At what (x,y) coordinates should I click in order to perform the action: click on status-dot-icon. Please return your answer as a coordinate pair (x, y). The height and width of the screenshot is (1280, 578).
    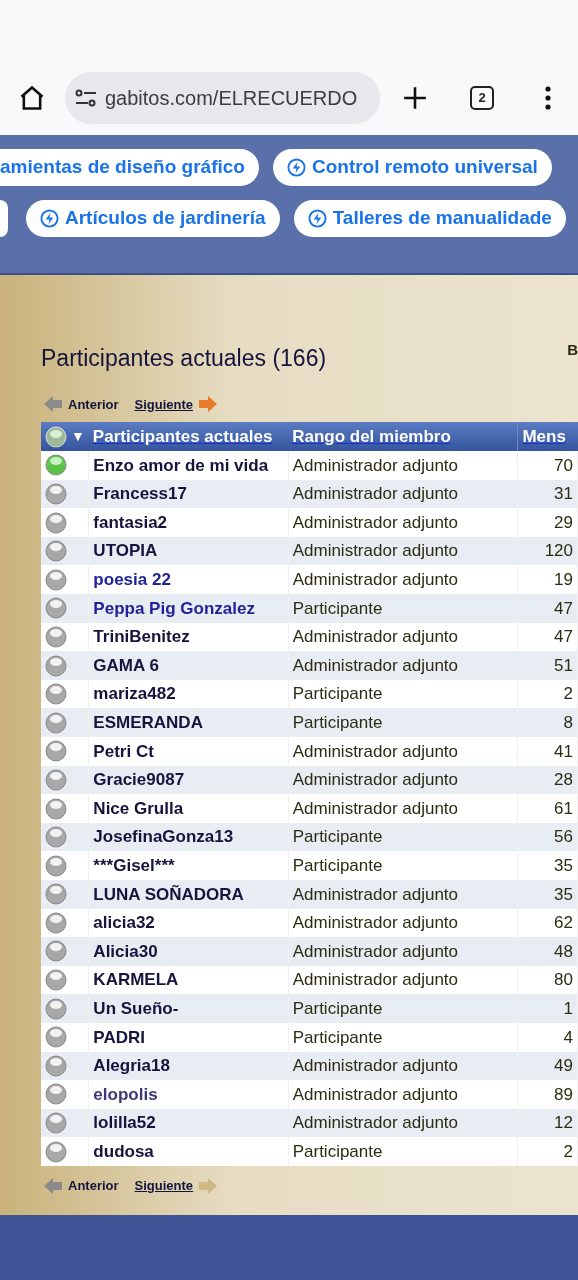
    Looking at the image, I should click on (56, 436).